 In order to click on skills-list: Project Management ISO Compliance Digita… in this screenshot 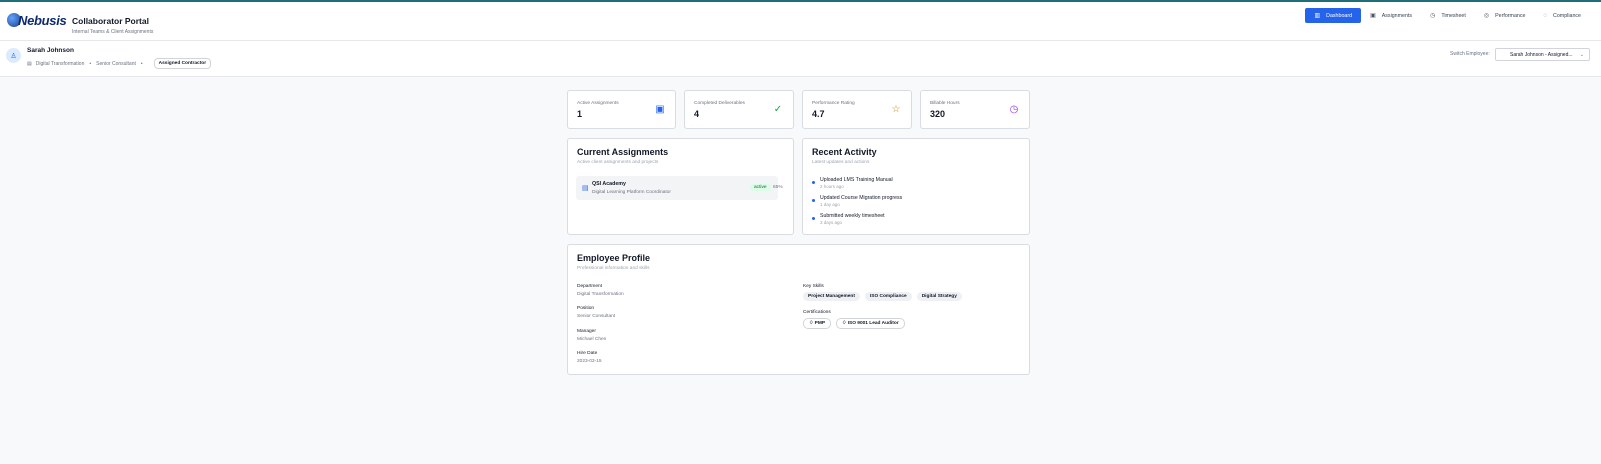, I will do `click(882, 296)`.